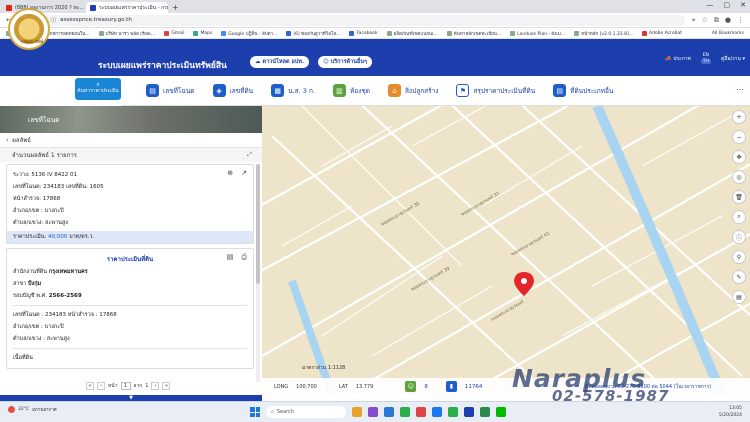 Image resolution: width=750 pixels, height=422 pixels. What do you see at coordinates (237, 173) in the screenshot?
I see `card-tools: ⊕ ↗` at bounding box center [237, 173].